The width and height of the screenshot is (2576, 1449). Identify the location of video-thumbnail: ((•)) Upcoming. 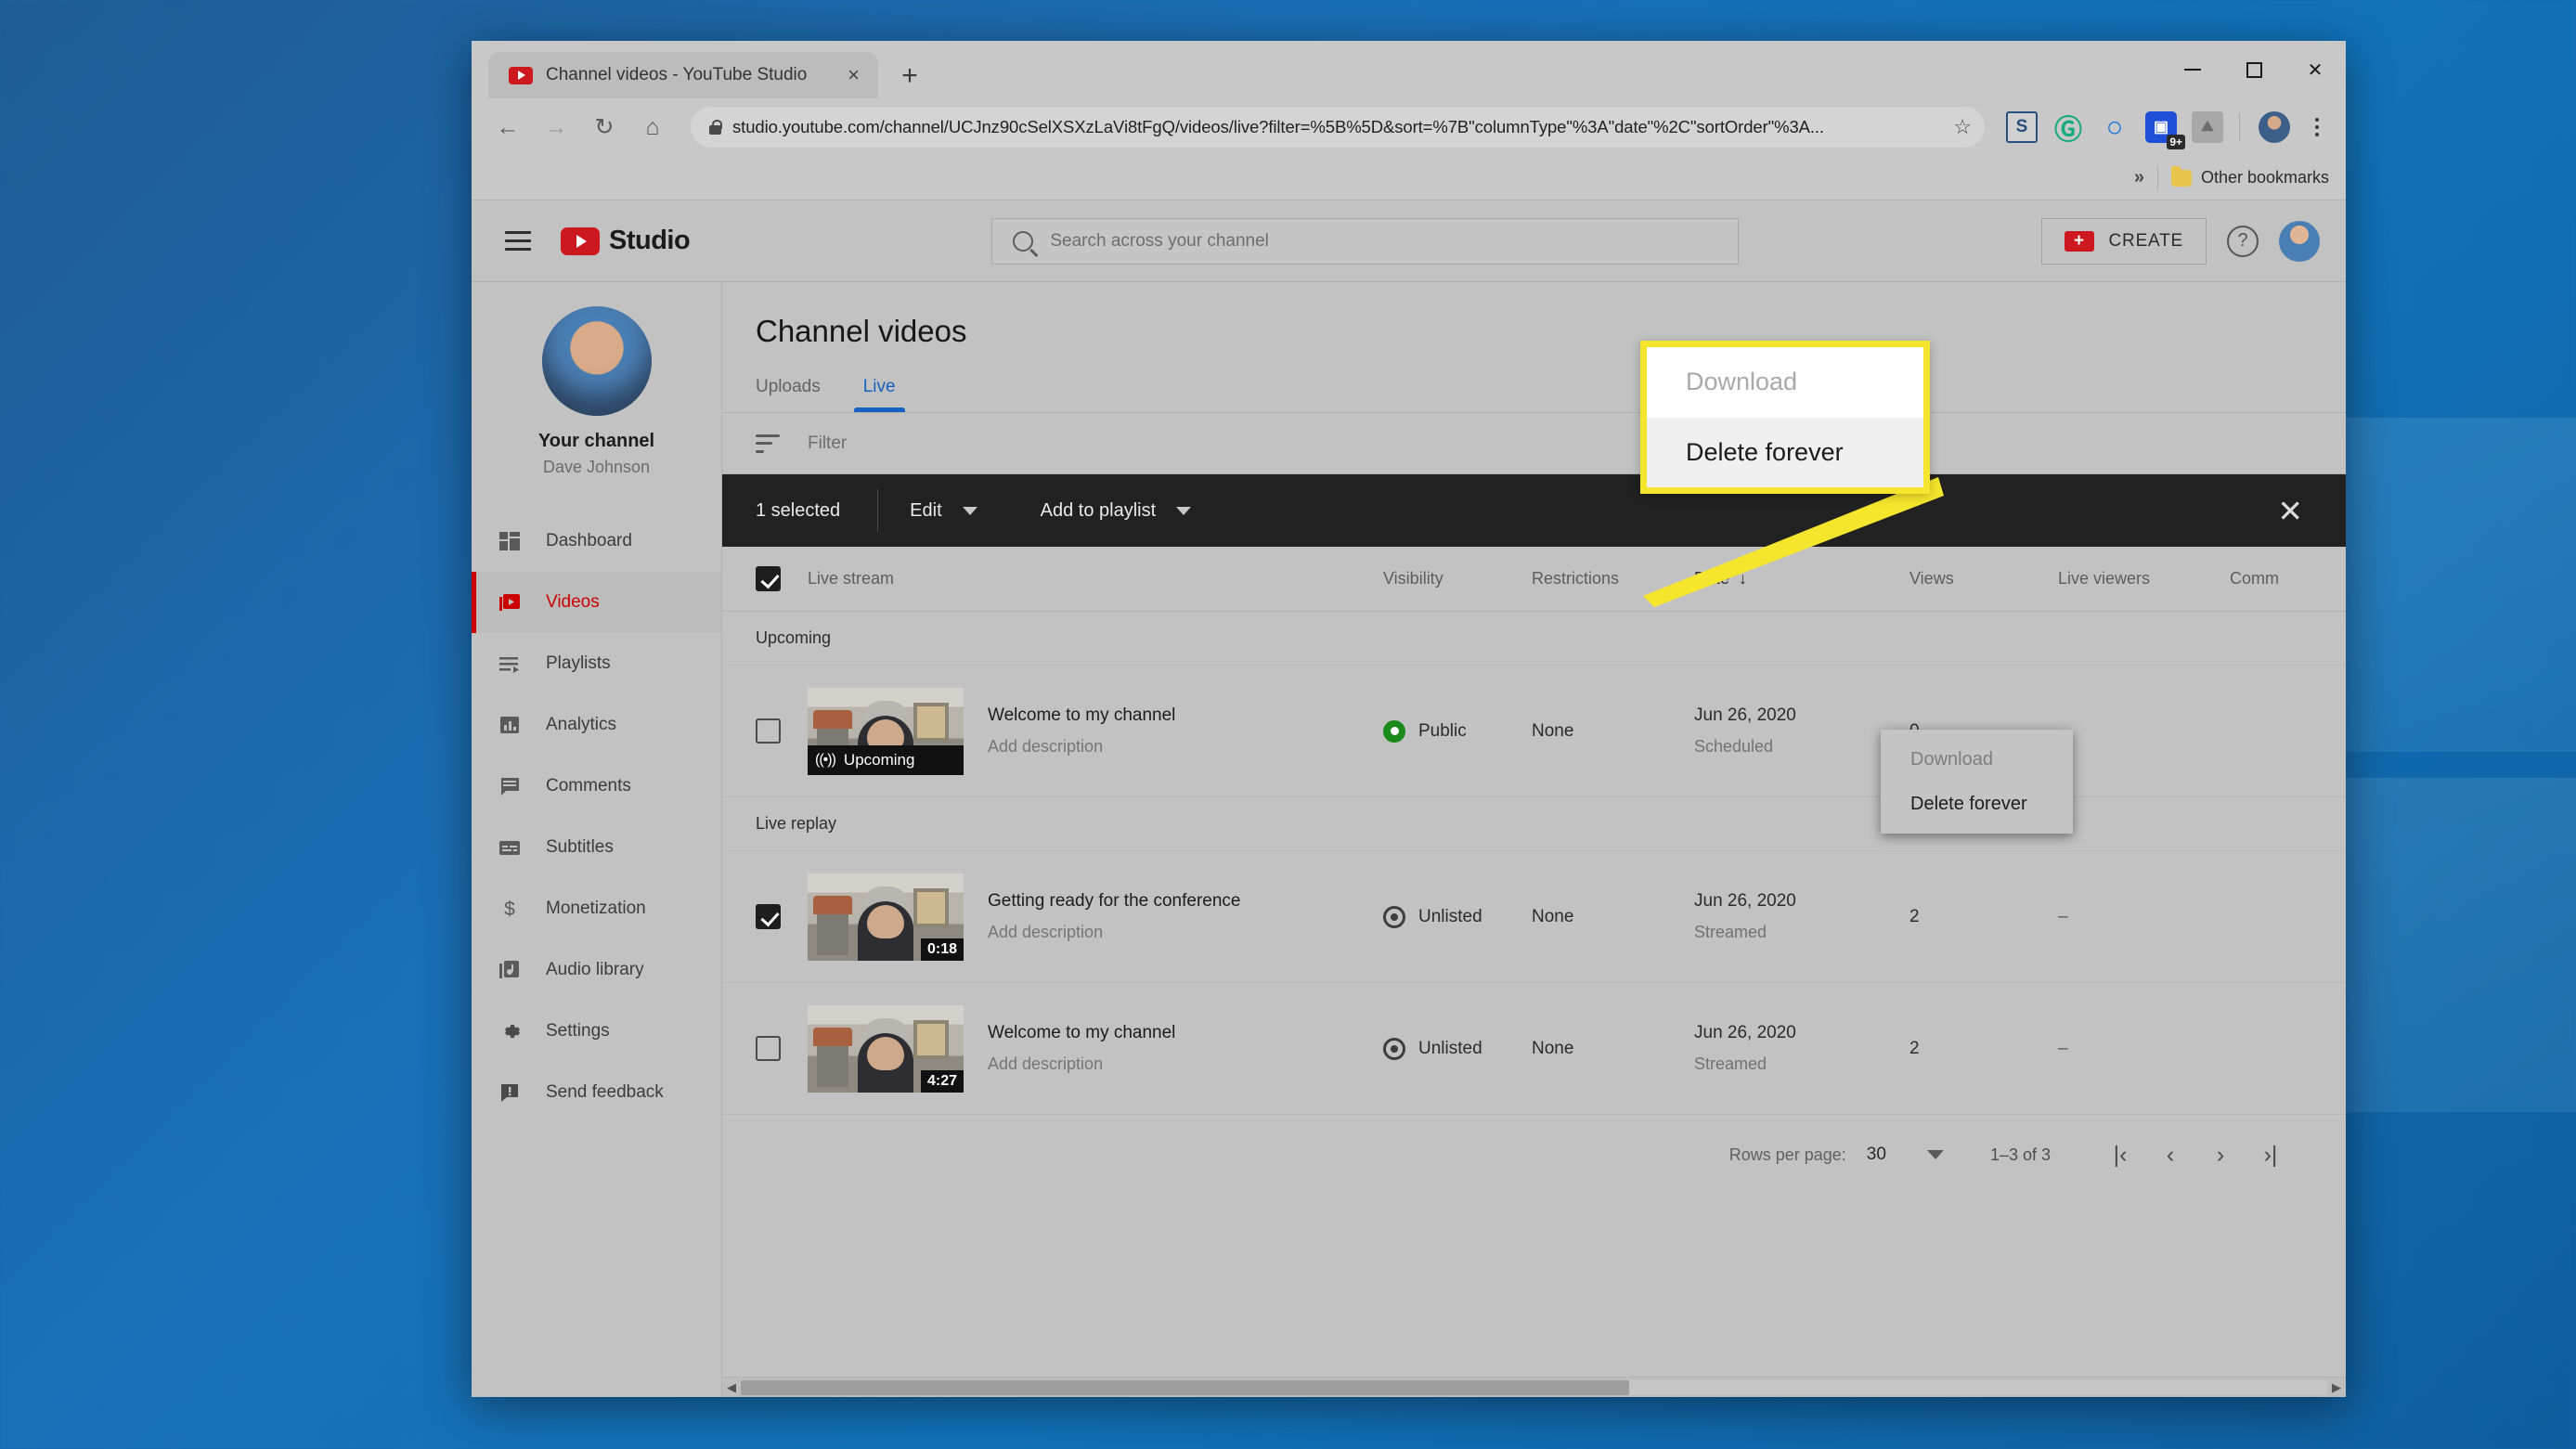
(886, 731).